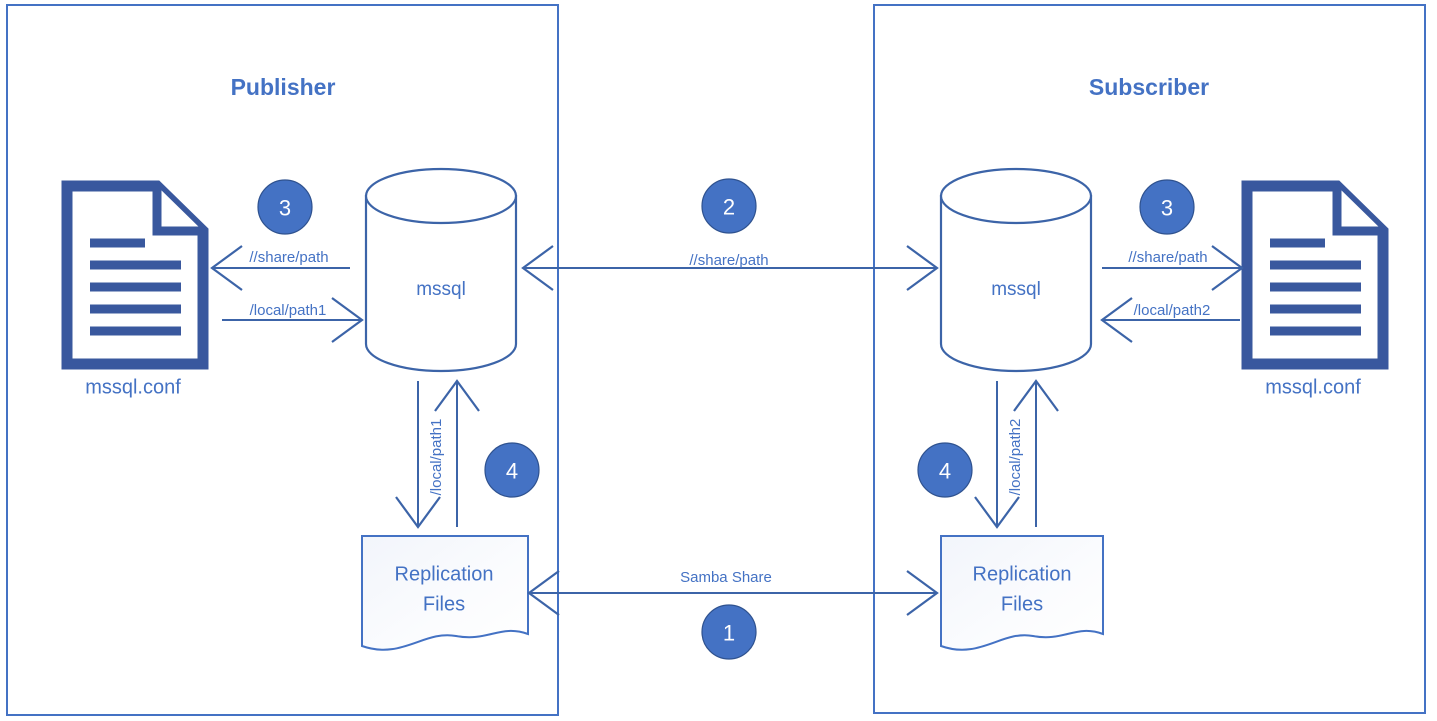 Image resolution: width=1437 pixels, height=721 pixels. I want to click on publisher-badge-files: 4, so click(512, 470).